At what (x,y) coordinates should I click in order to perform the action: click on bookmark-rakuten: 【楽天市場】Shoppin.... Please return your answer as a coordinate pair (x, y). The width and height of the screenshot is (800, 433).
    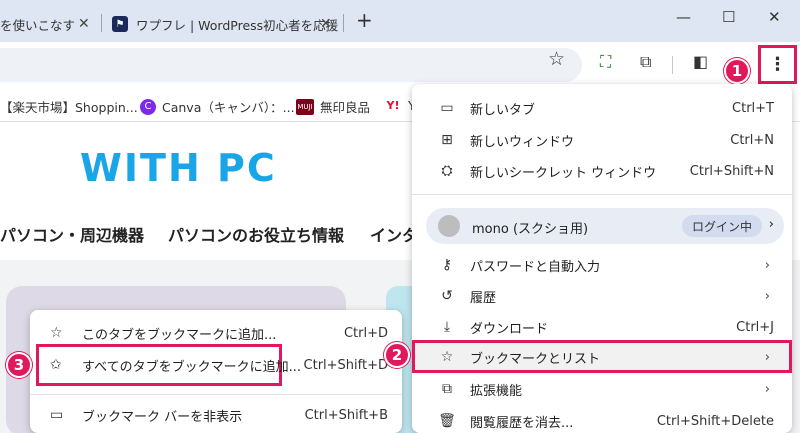
    Looking at the image, I should click on (69, 106).